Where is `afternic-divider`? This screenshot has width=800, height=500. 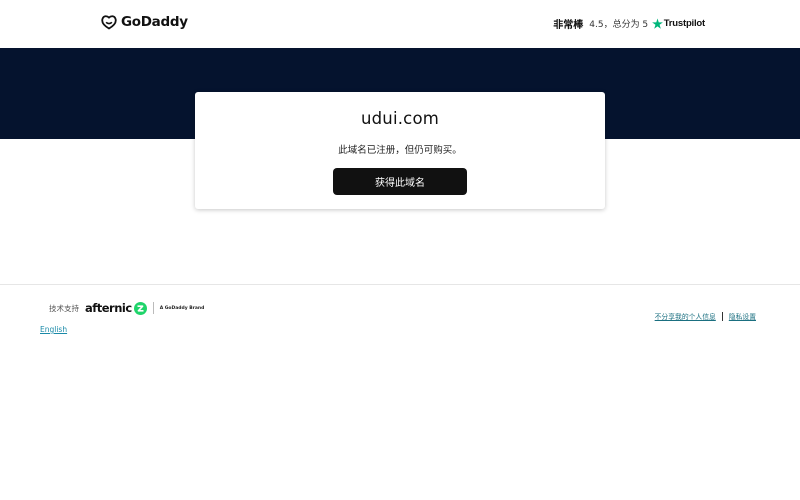
afternic-divider is located at coordinates (153, 308).